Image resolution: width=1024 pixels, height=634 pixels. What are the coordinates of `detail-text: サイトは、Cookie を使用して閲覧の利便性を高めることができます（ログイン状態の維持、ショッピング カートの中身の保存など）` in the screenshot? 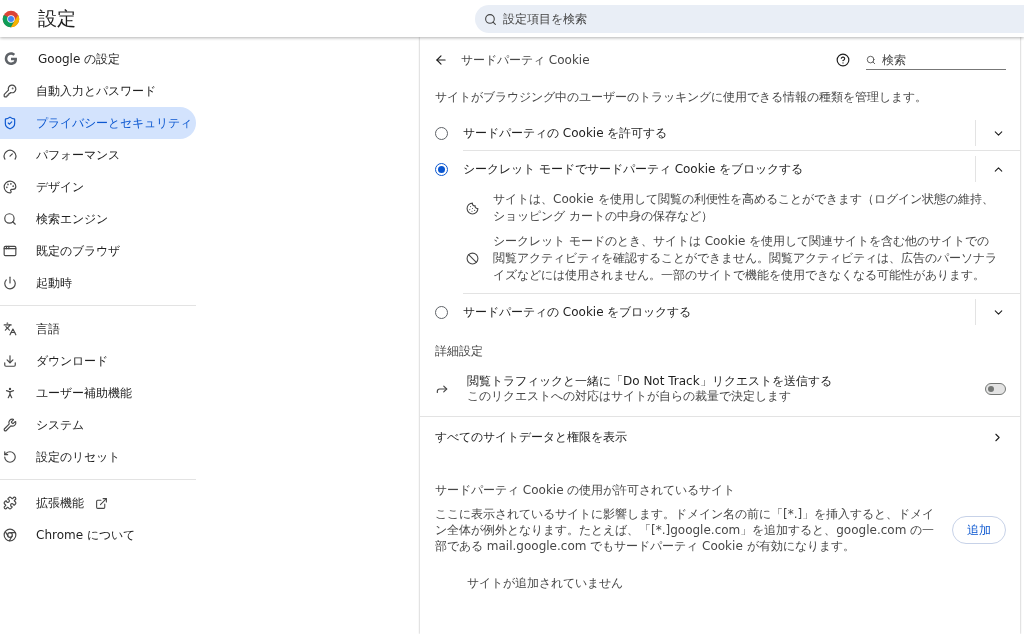 It's located at (744, 208).